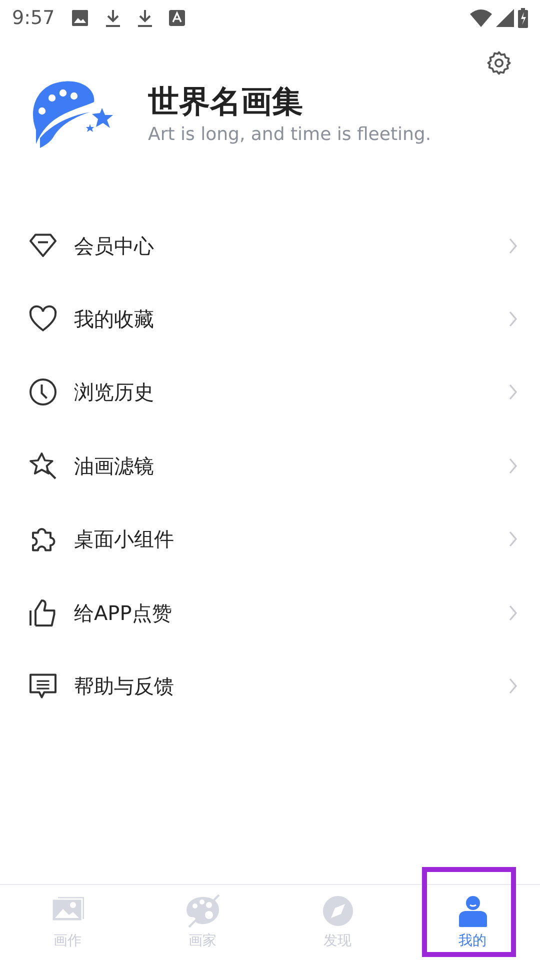 This screenshot has width=540, height=960. What do you see at coordinates (270, 613) in the screenshot?
I see `menu-item: 给APP点赞` at bounding box center [270, 613].